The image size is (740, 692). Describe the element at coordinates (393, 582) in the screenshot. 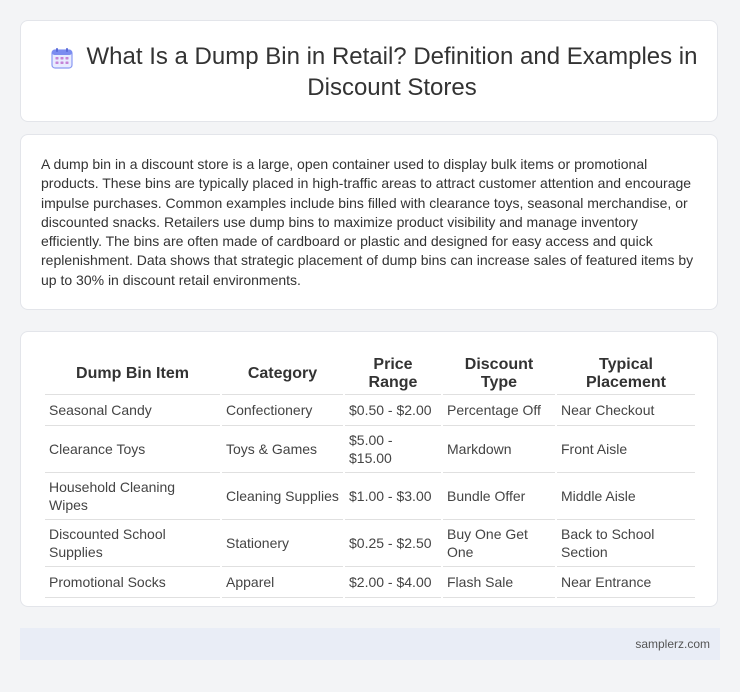

I see `table-cell: $2.00 - $4.00` at that location.